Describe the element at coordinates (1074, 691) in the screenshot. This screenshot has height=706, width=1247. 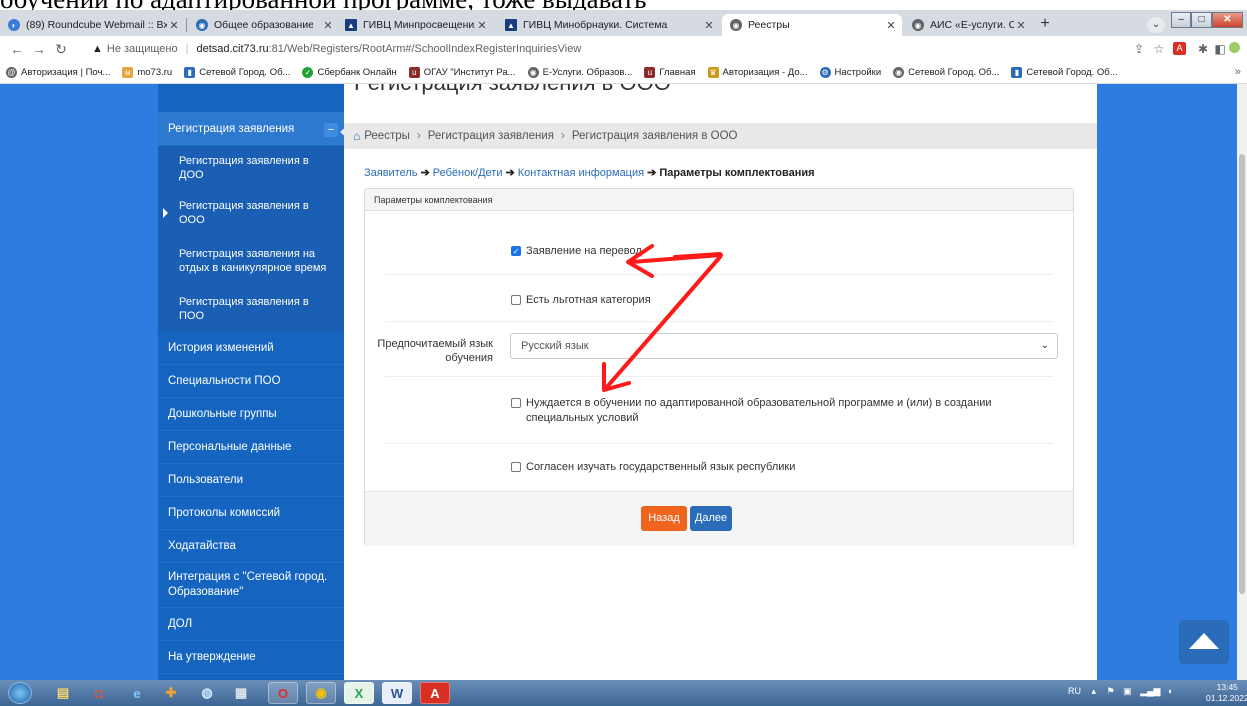
I see `language-indicator: RU` at that location.